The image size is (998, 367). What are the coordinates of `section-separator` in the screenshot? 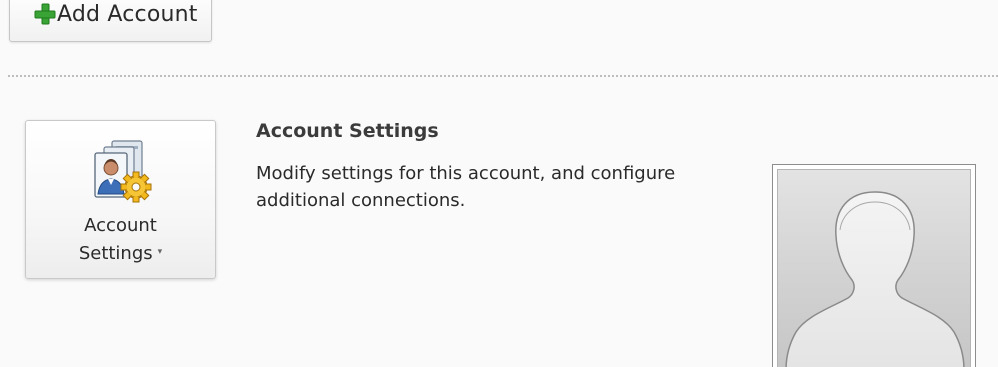 It's located at (503, 76).